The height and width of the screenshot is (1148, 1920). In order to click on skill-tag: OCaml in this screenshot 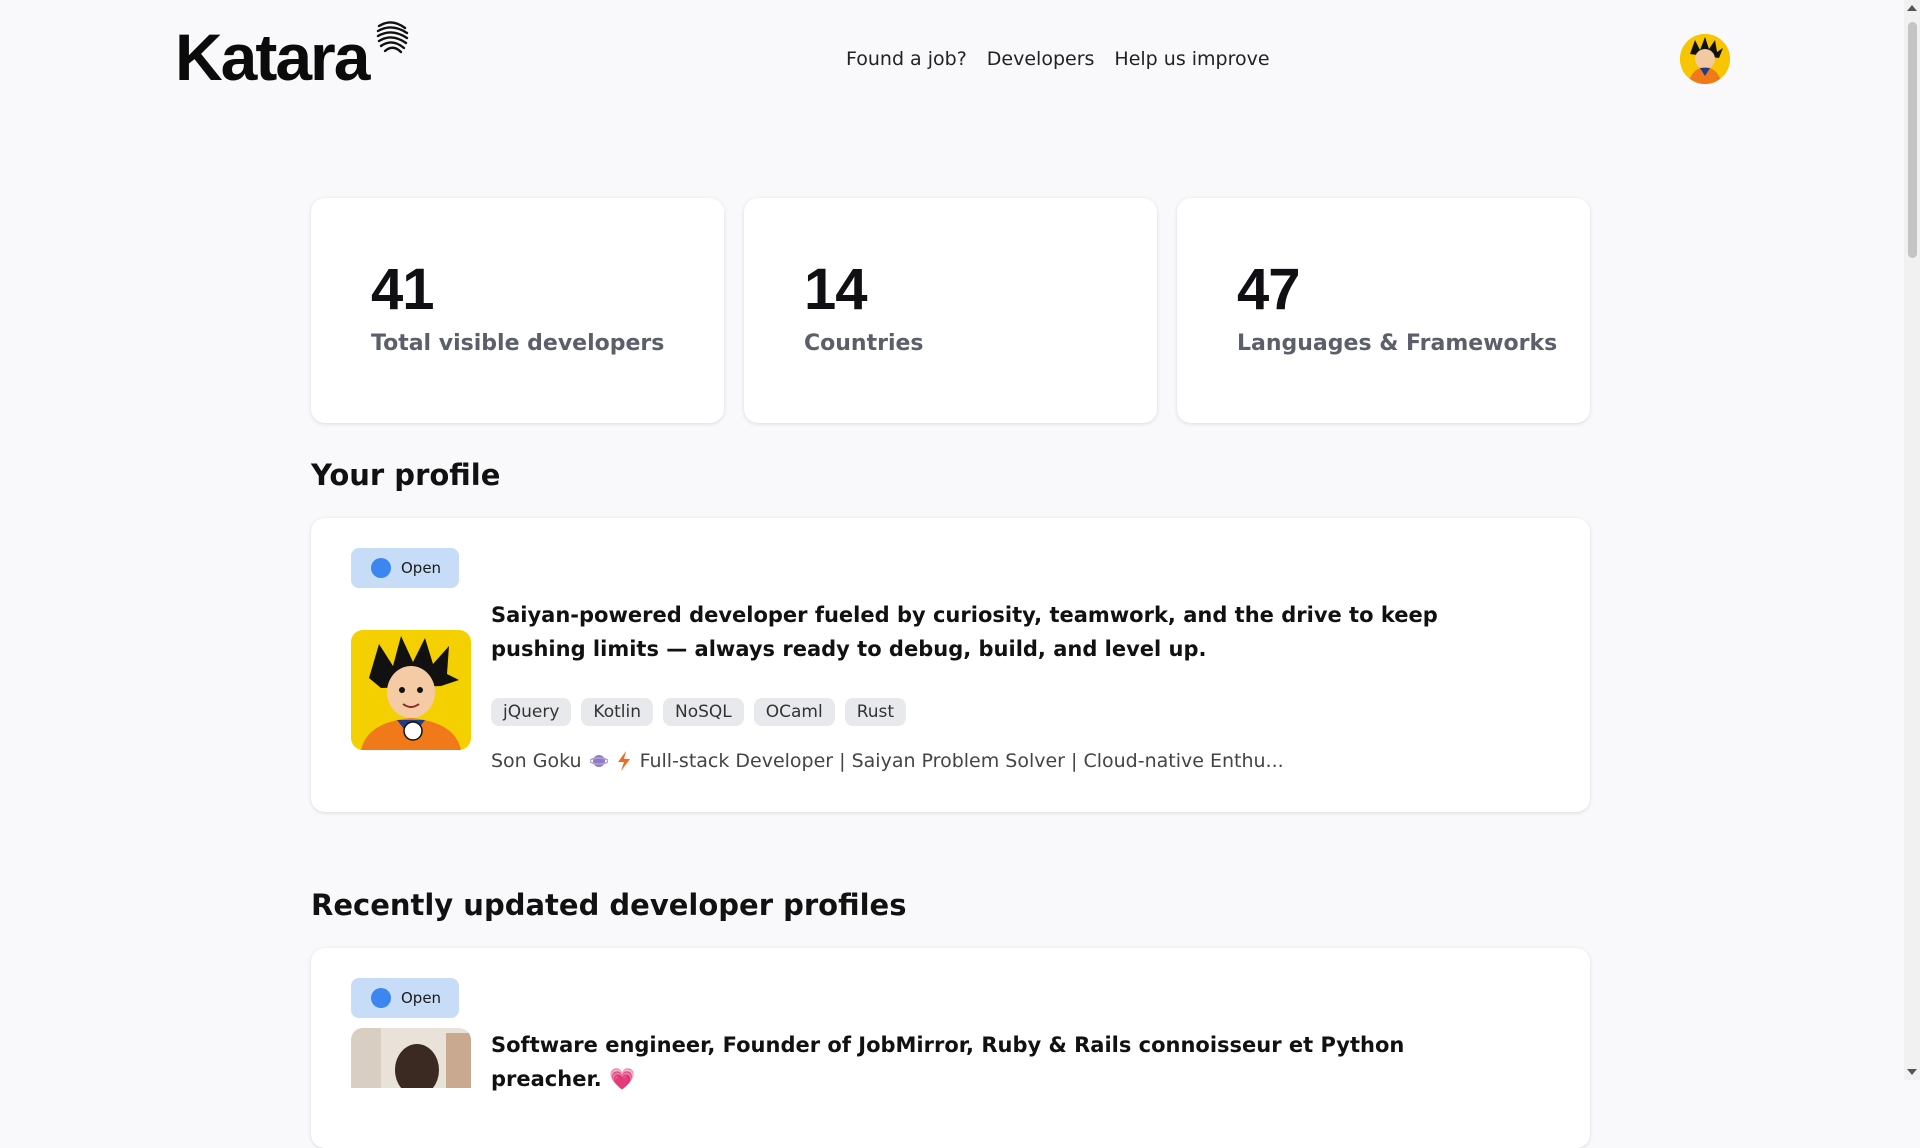, I will do `click(794, 712)`.